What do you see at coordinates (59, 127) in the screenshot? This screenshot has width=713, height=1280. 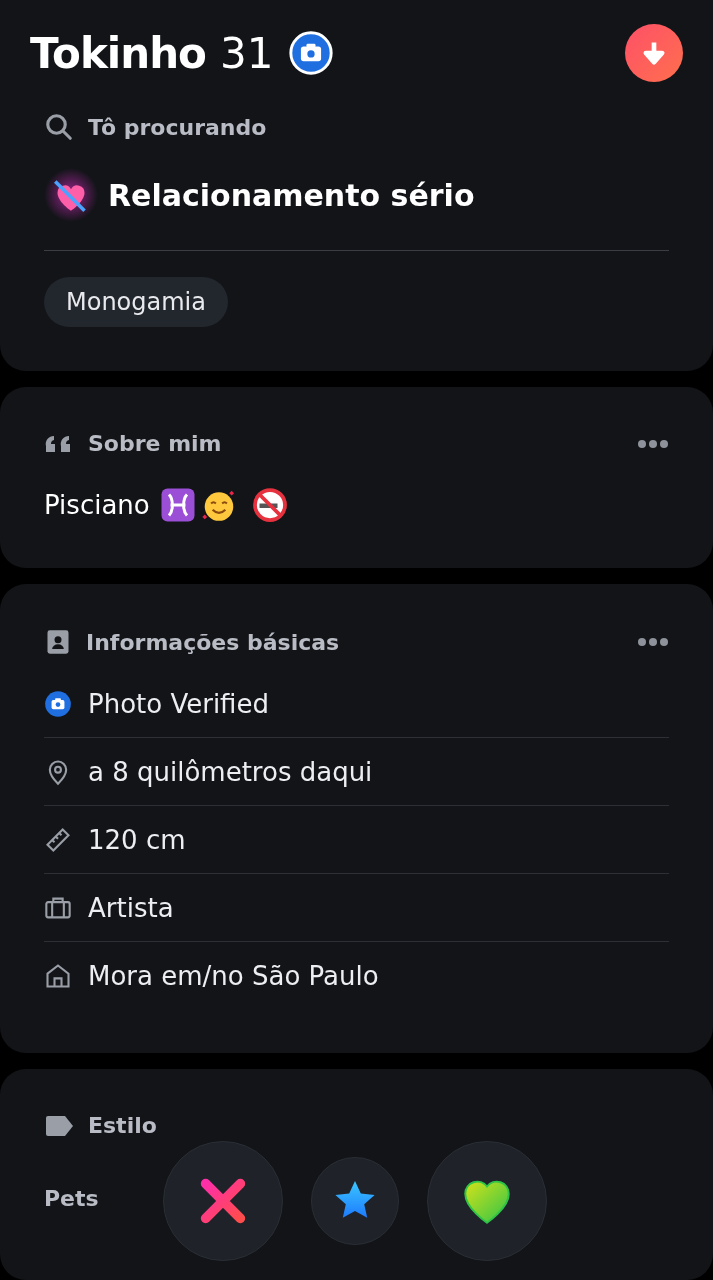 I see `search-icon` at bounding box center [59, 127].